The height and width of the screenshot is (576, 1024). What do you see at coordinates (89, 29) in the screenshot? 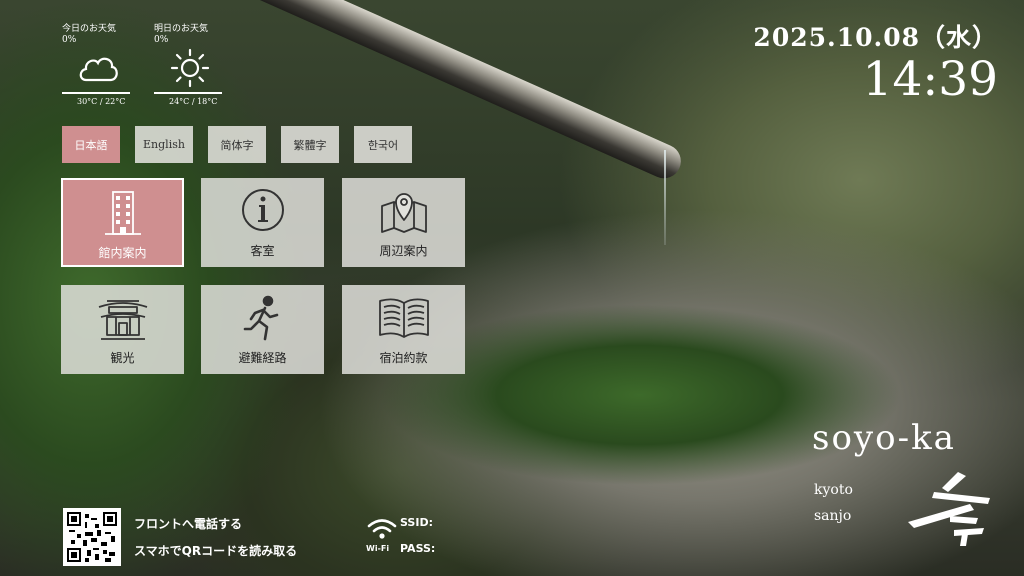
I see `weather-today-label: 今日のお天気` at bounding box center [89, 29].